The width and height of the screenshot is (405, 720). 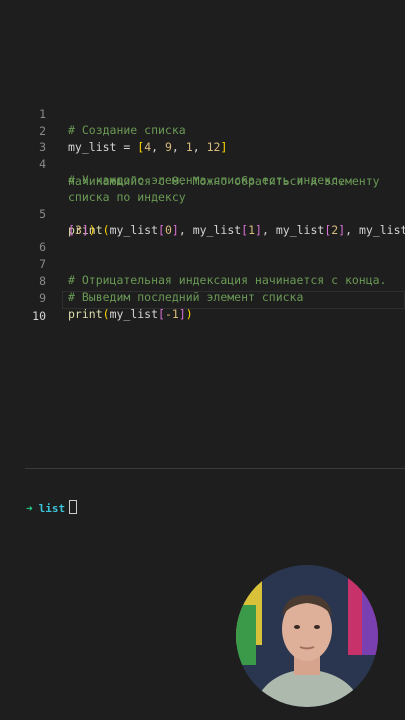 What do you see at coordinates (39, 316) in the screenshot?
I see `line-number: 10` at bounding box center [39, 316].